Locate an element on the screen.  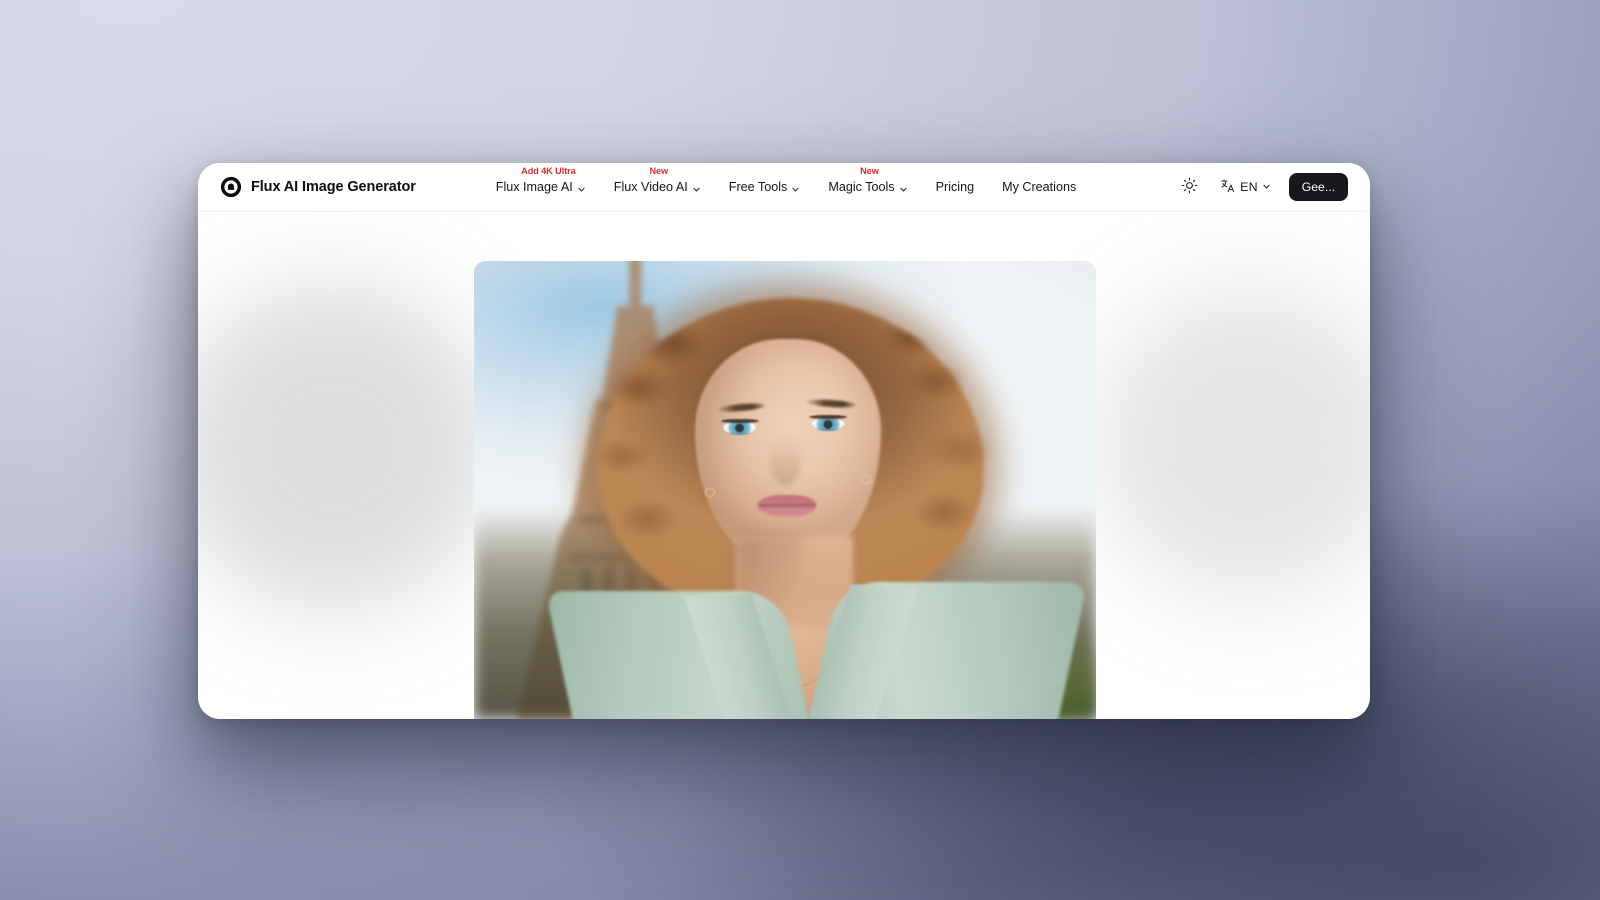
brand: Flux AI Image Generator is located at coordinates (318, 187).